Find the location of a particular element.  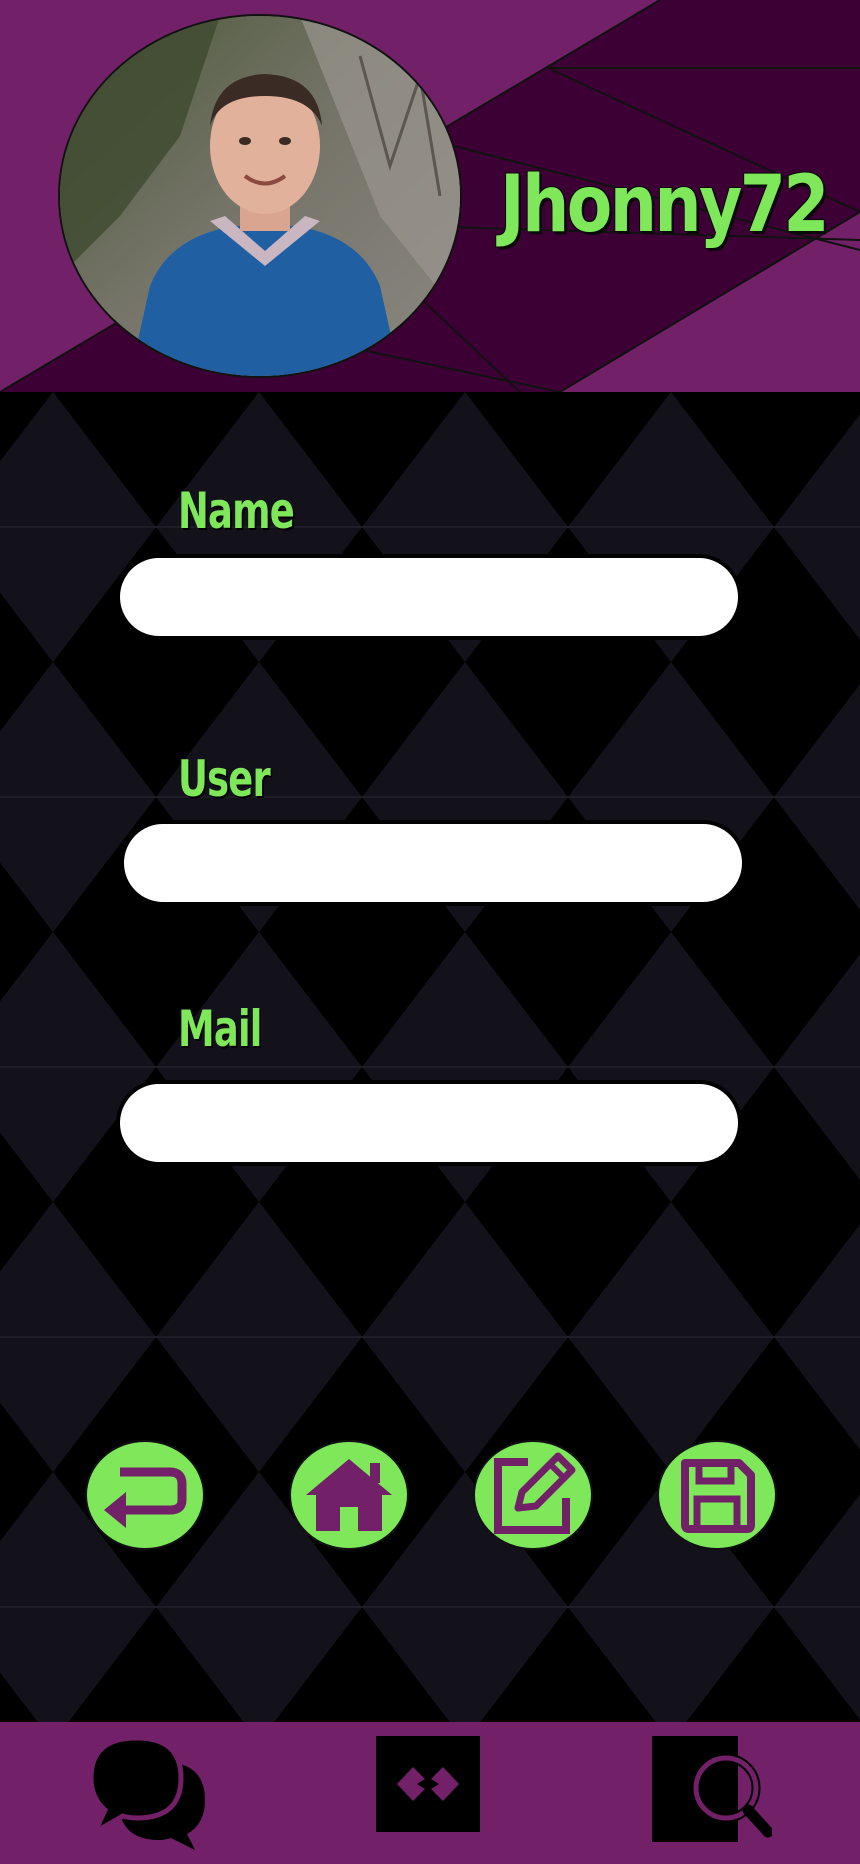

save-button is located at coordinates (717, 1495).